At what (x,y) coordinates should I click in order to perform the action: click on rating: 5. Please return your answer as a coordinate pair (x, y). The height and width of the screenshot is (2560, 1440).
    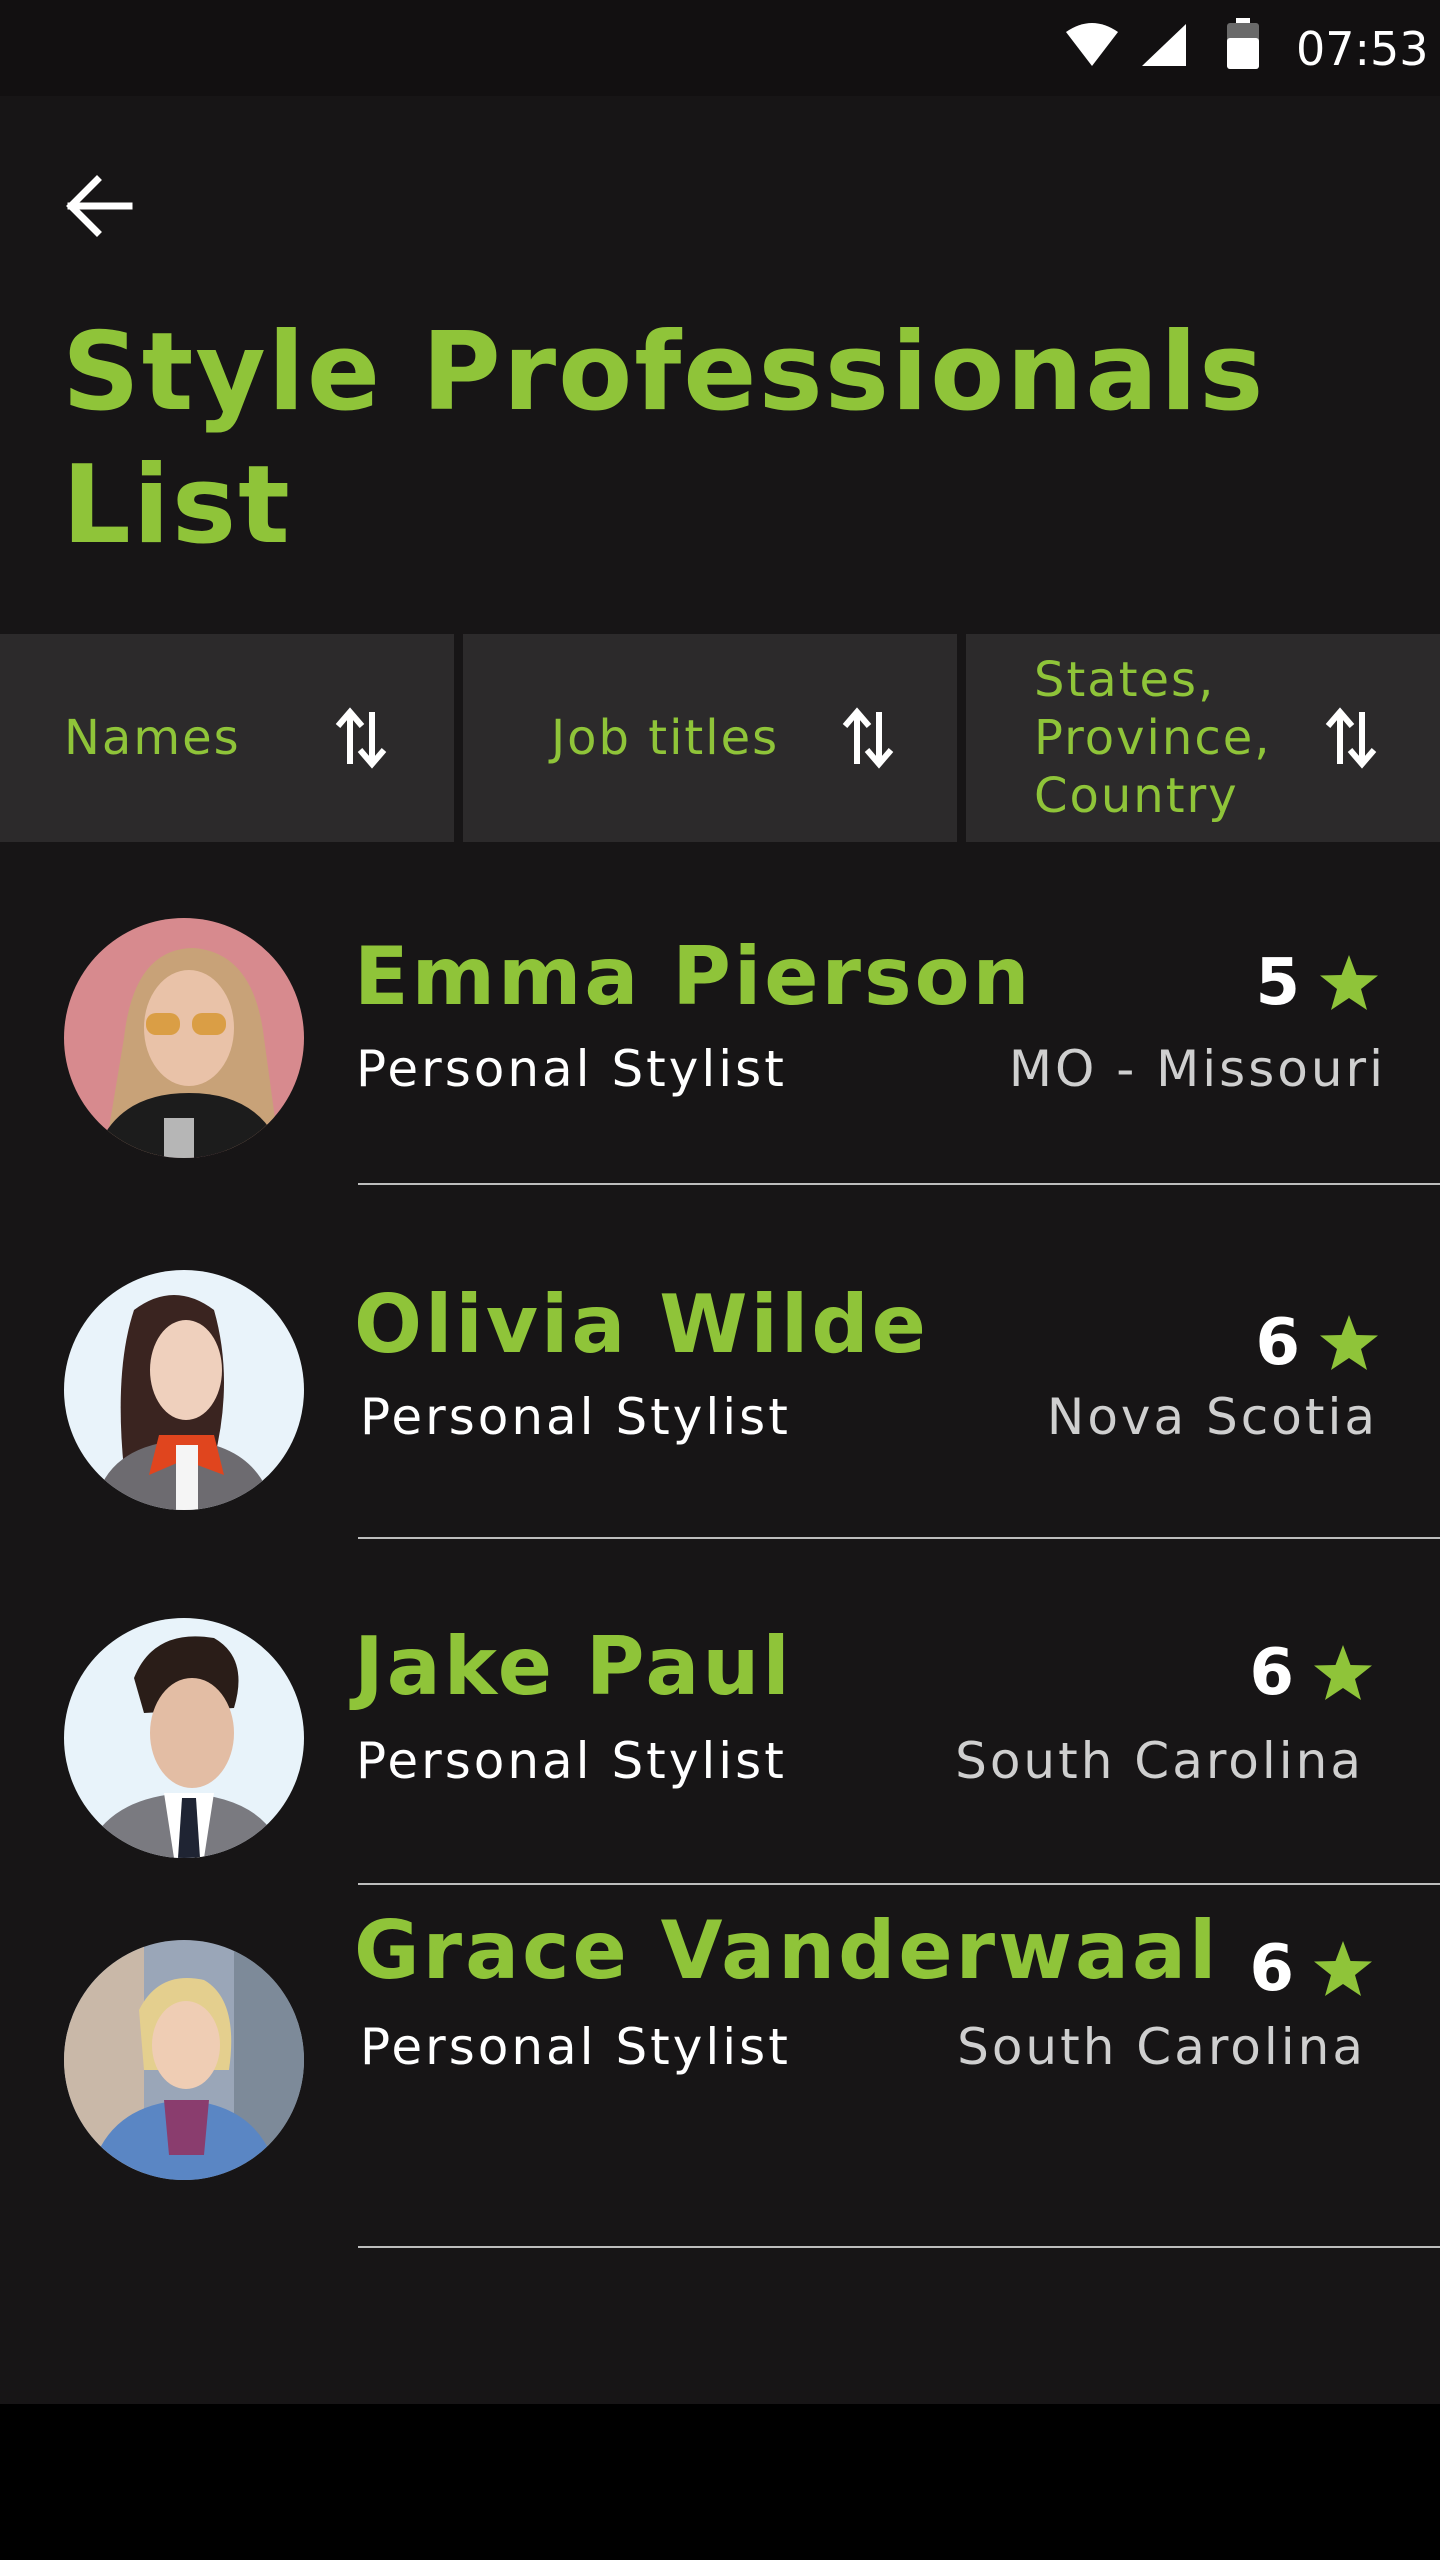
    Looking at the image, I should click on (1317, 983).